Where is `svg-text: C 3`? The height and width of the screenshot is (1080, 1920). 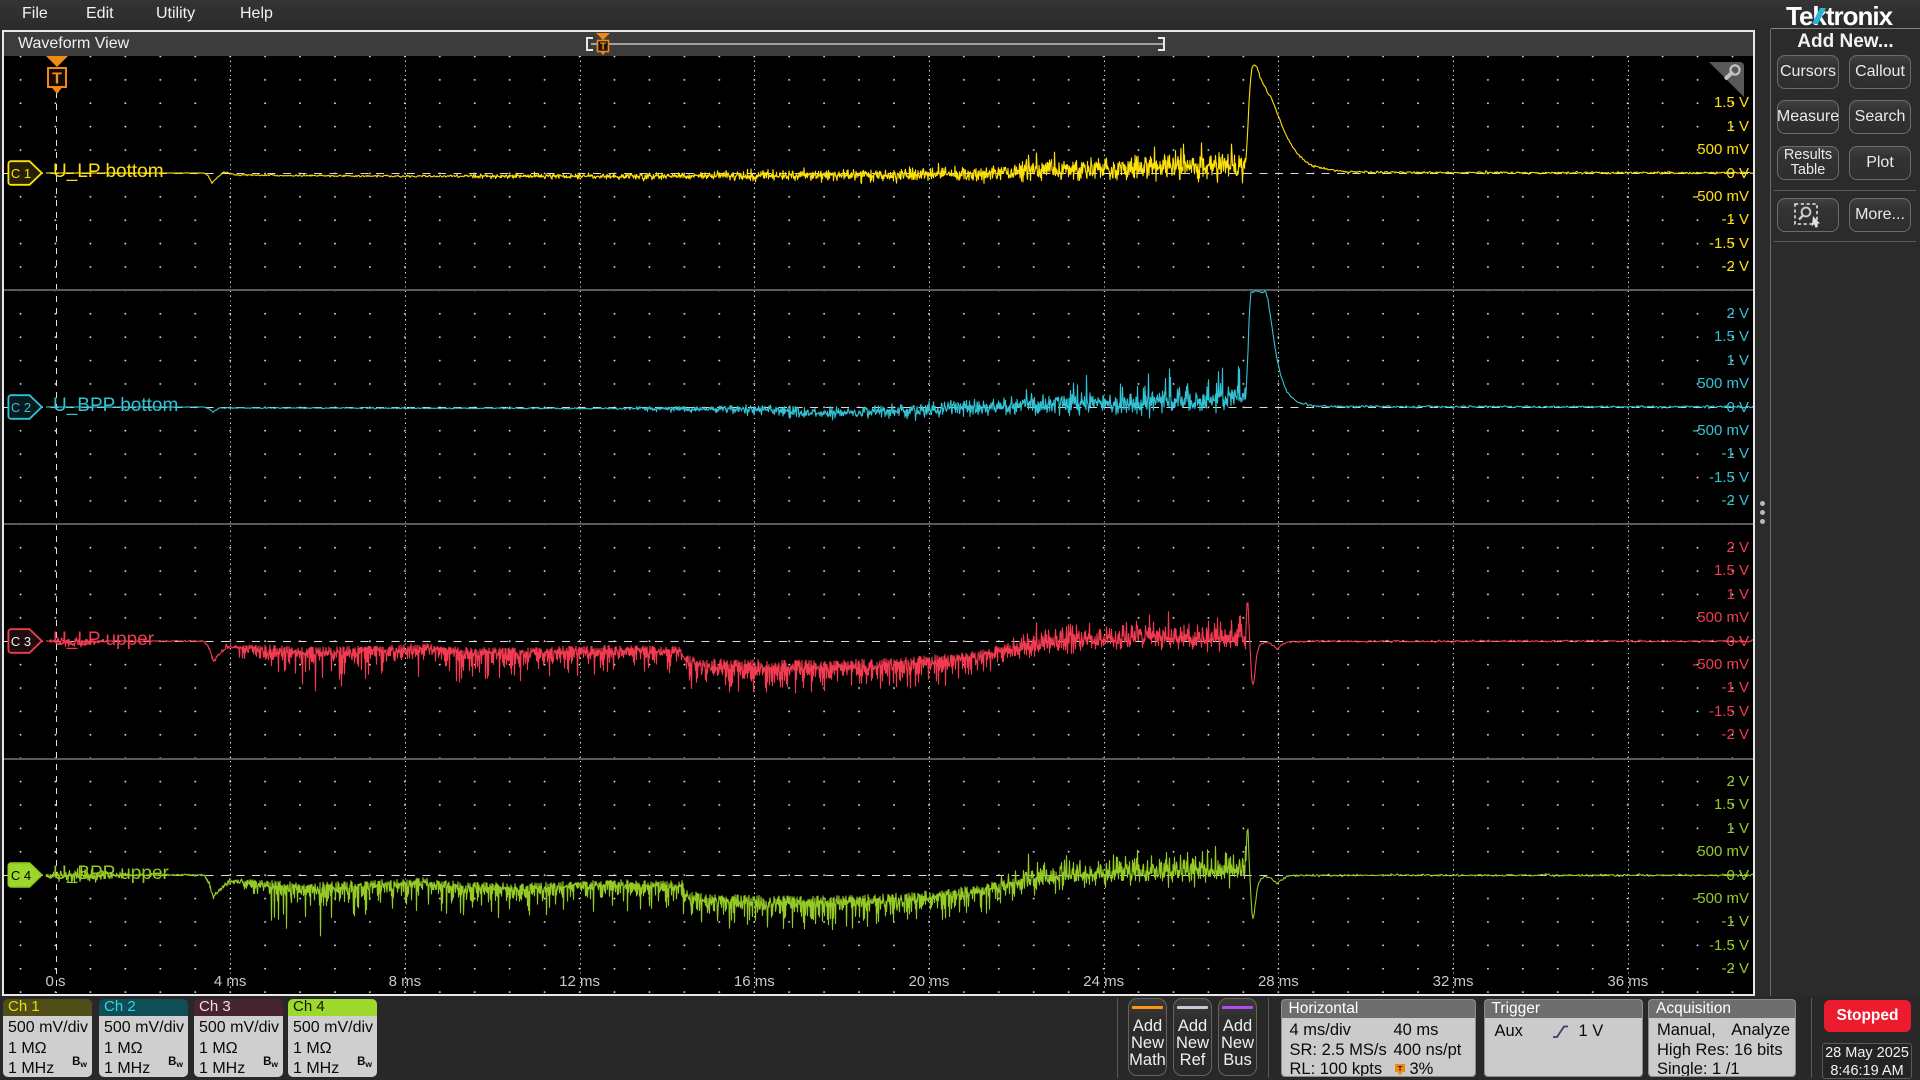
svg-text: C 3 is located at coordinates (21, 641).